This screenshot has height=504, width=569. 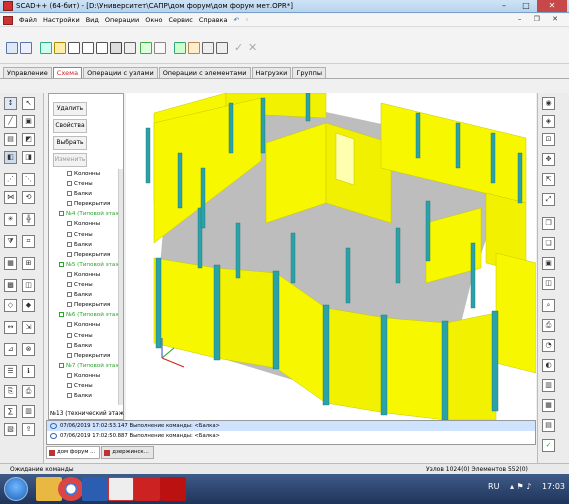 I want to click on color-icon: ◐, so click(x=548, y=365).